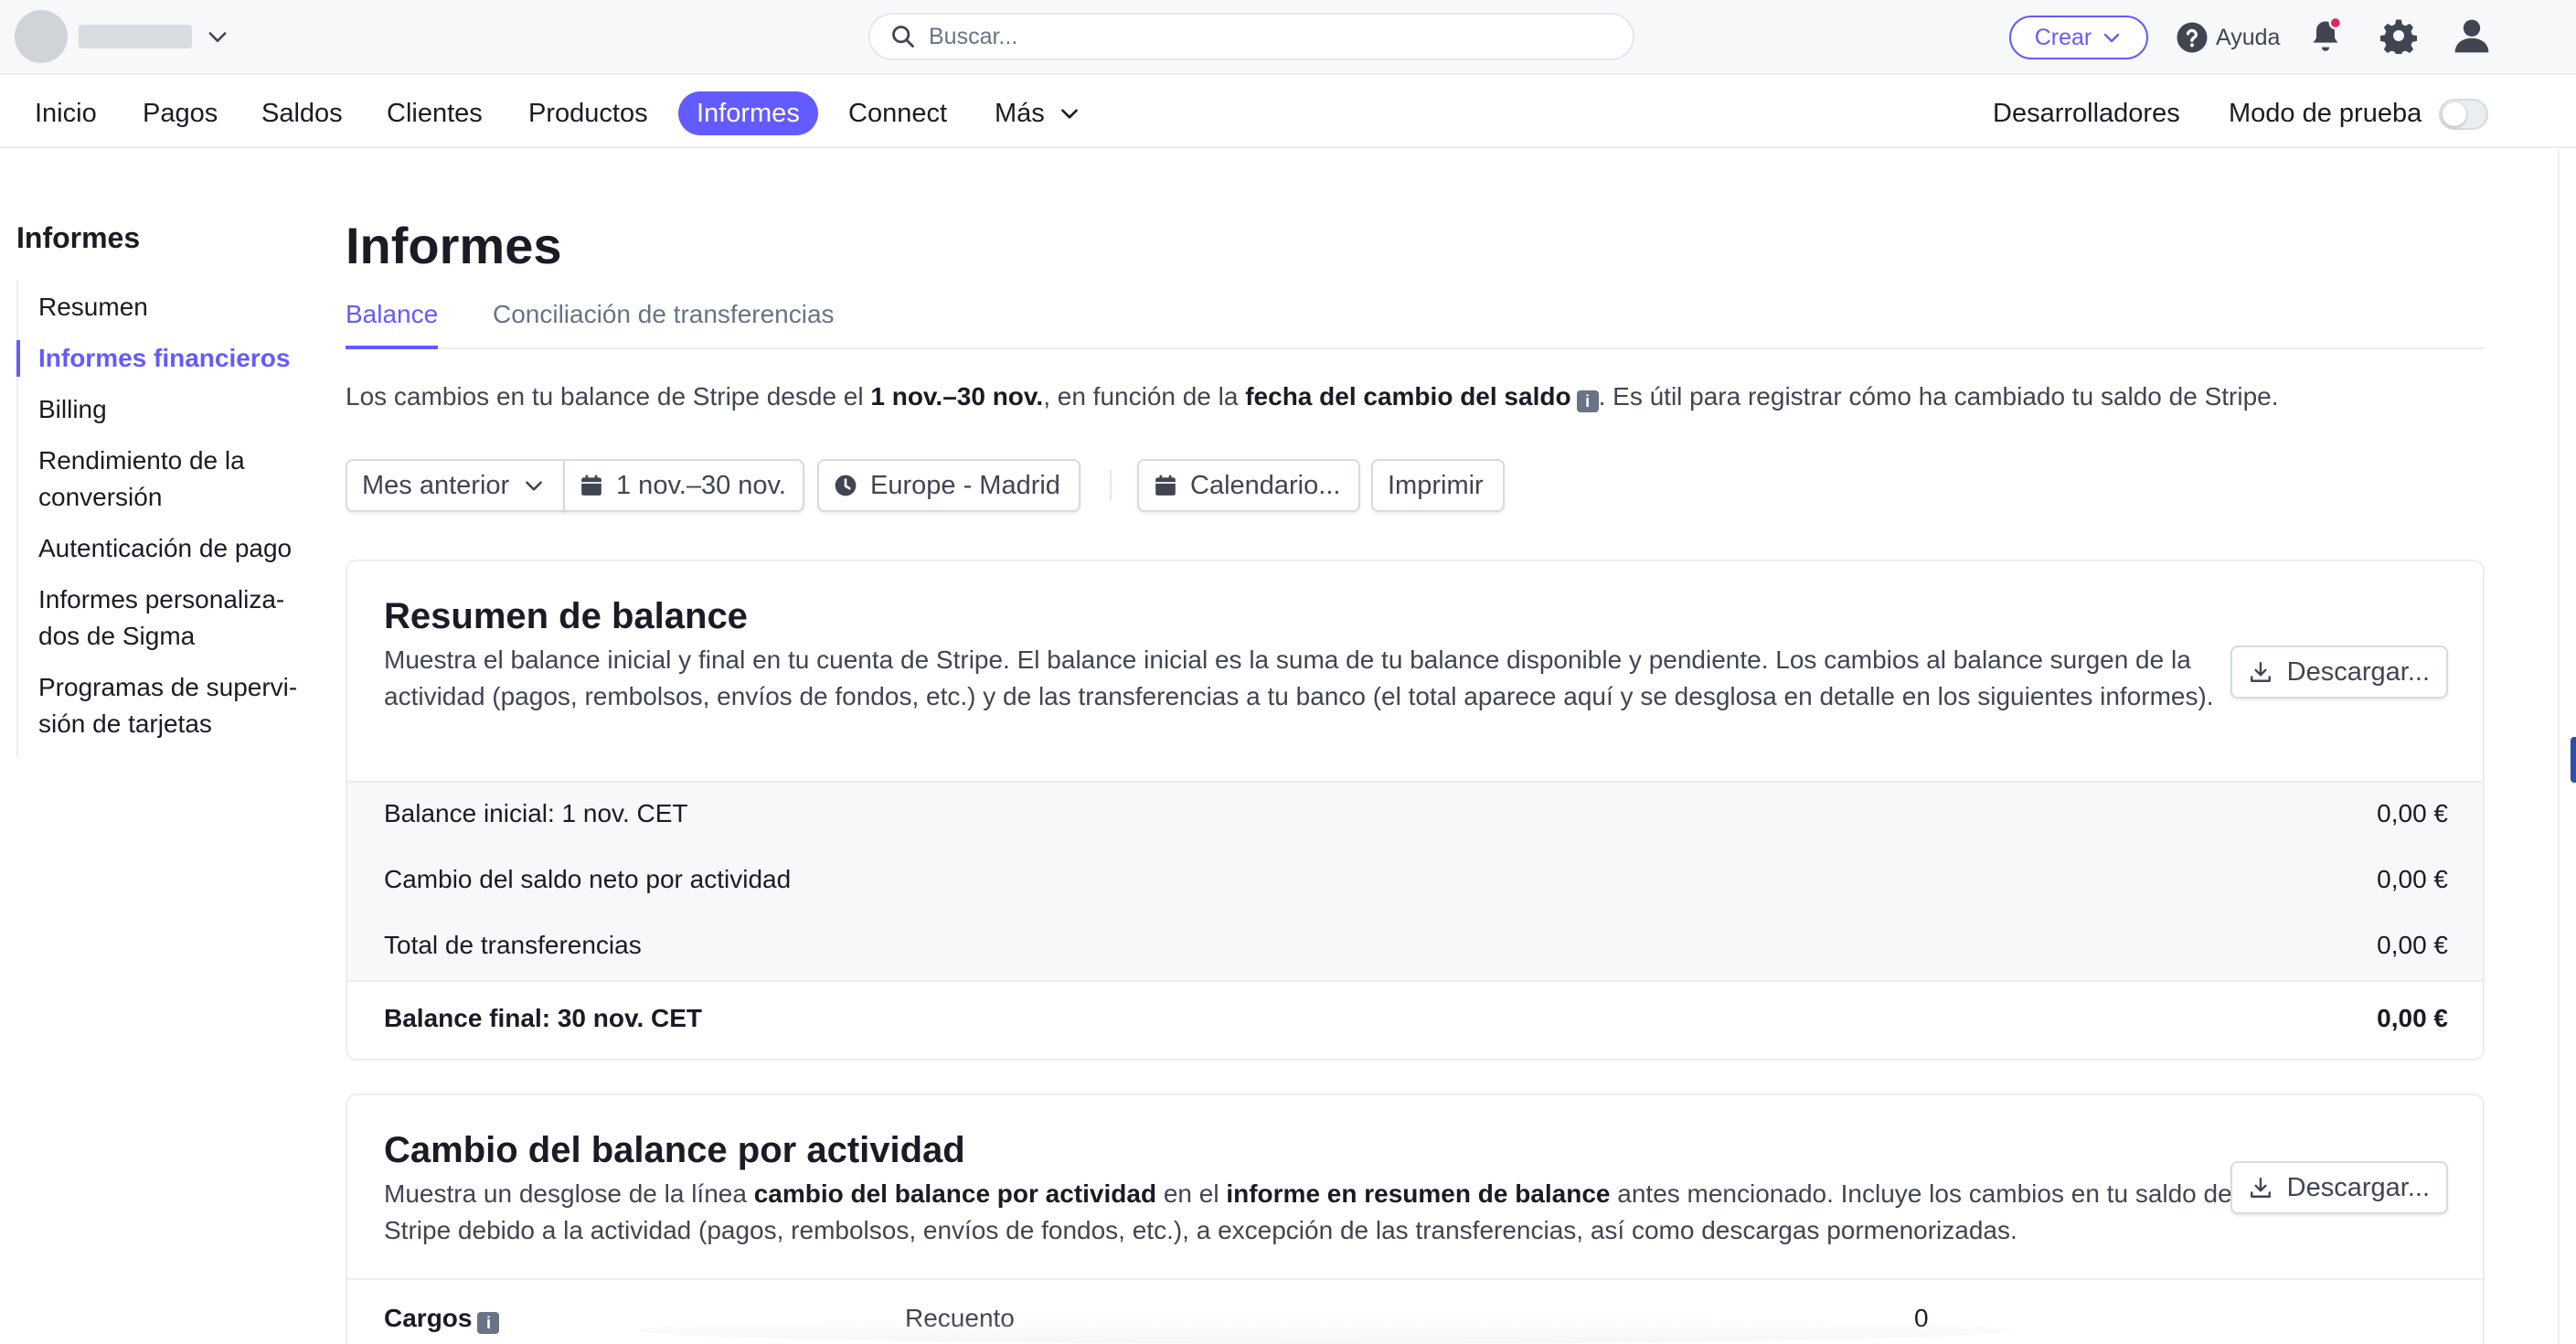 The height and width of the screenshot is (1344, 2576). What do you see at coordinates (2573, 760) in the screenshot?
I see `side-panel-handle` at bounding box center [2573, 760].